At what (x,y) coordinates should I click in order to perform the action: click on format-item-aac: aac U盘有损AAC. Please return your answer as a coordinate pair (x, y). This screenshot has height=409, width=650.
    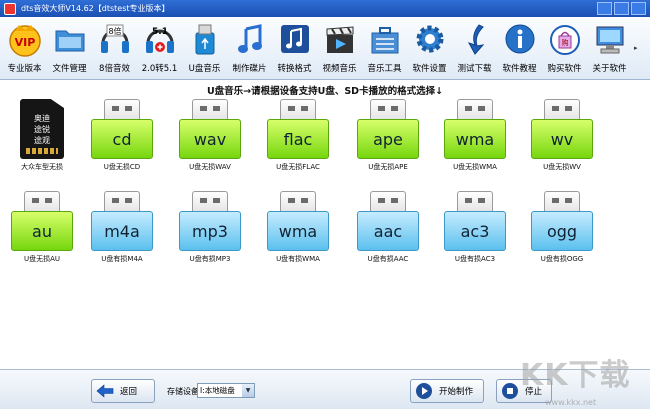
    Looking at the image, I should click on (388, 227).